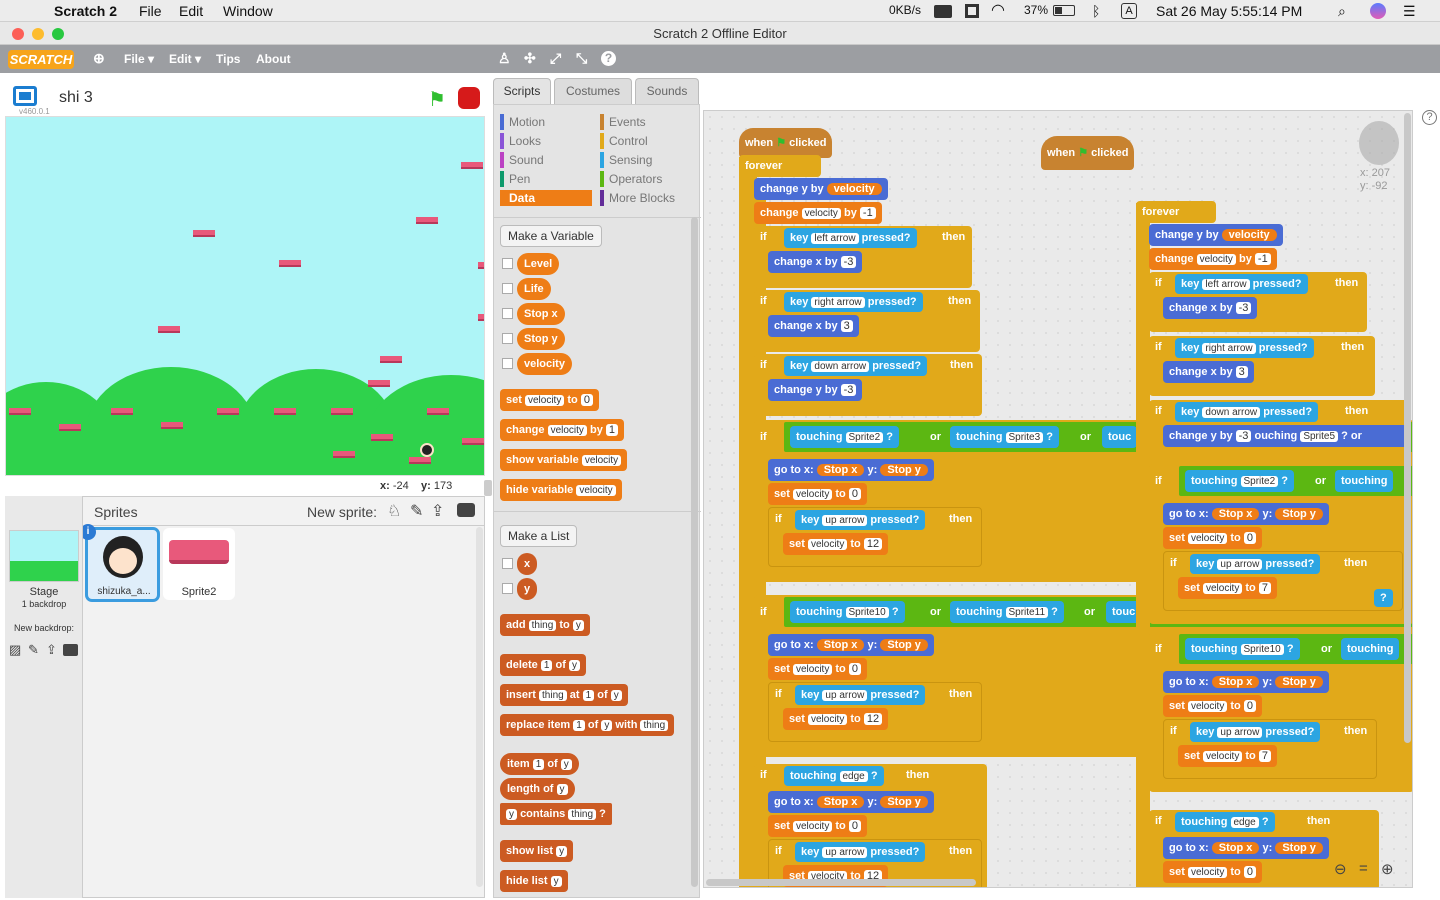 Image resolution: width=1440 pixels, height=900 pixels. I want to click on stage-thumbnail, so click(44, 556).